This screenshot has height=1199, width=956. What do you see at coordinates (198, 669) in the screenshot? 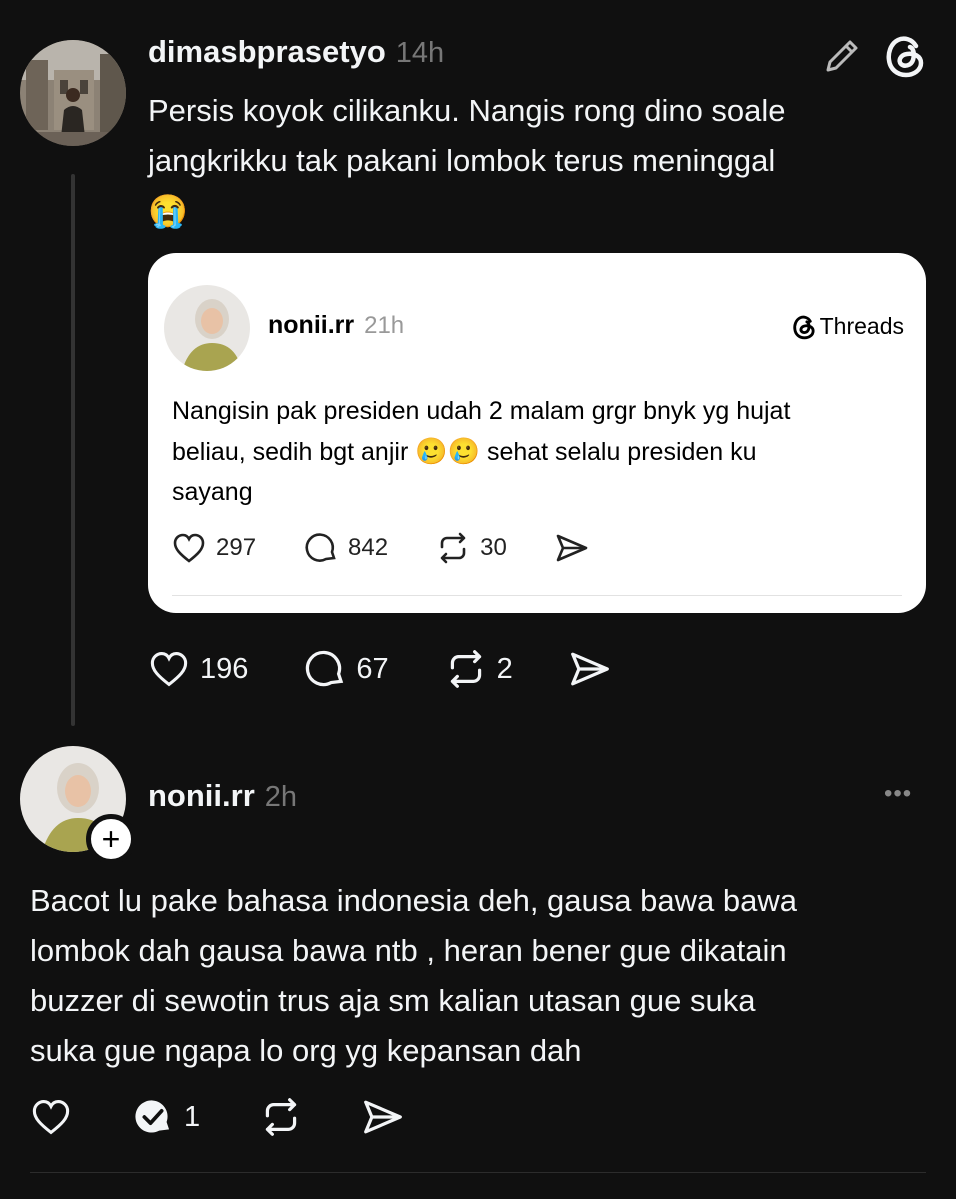
I see `post-like-button: 196` at bounding box center [198, 669].